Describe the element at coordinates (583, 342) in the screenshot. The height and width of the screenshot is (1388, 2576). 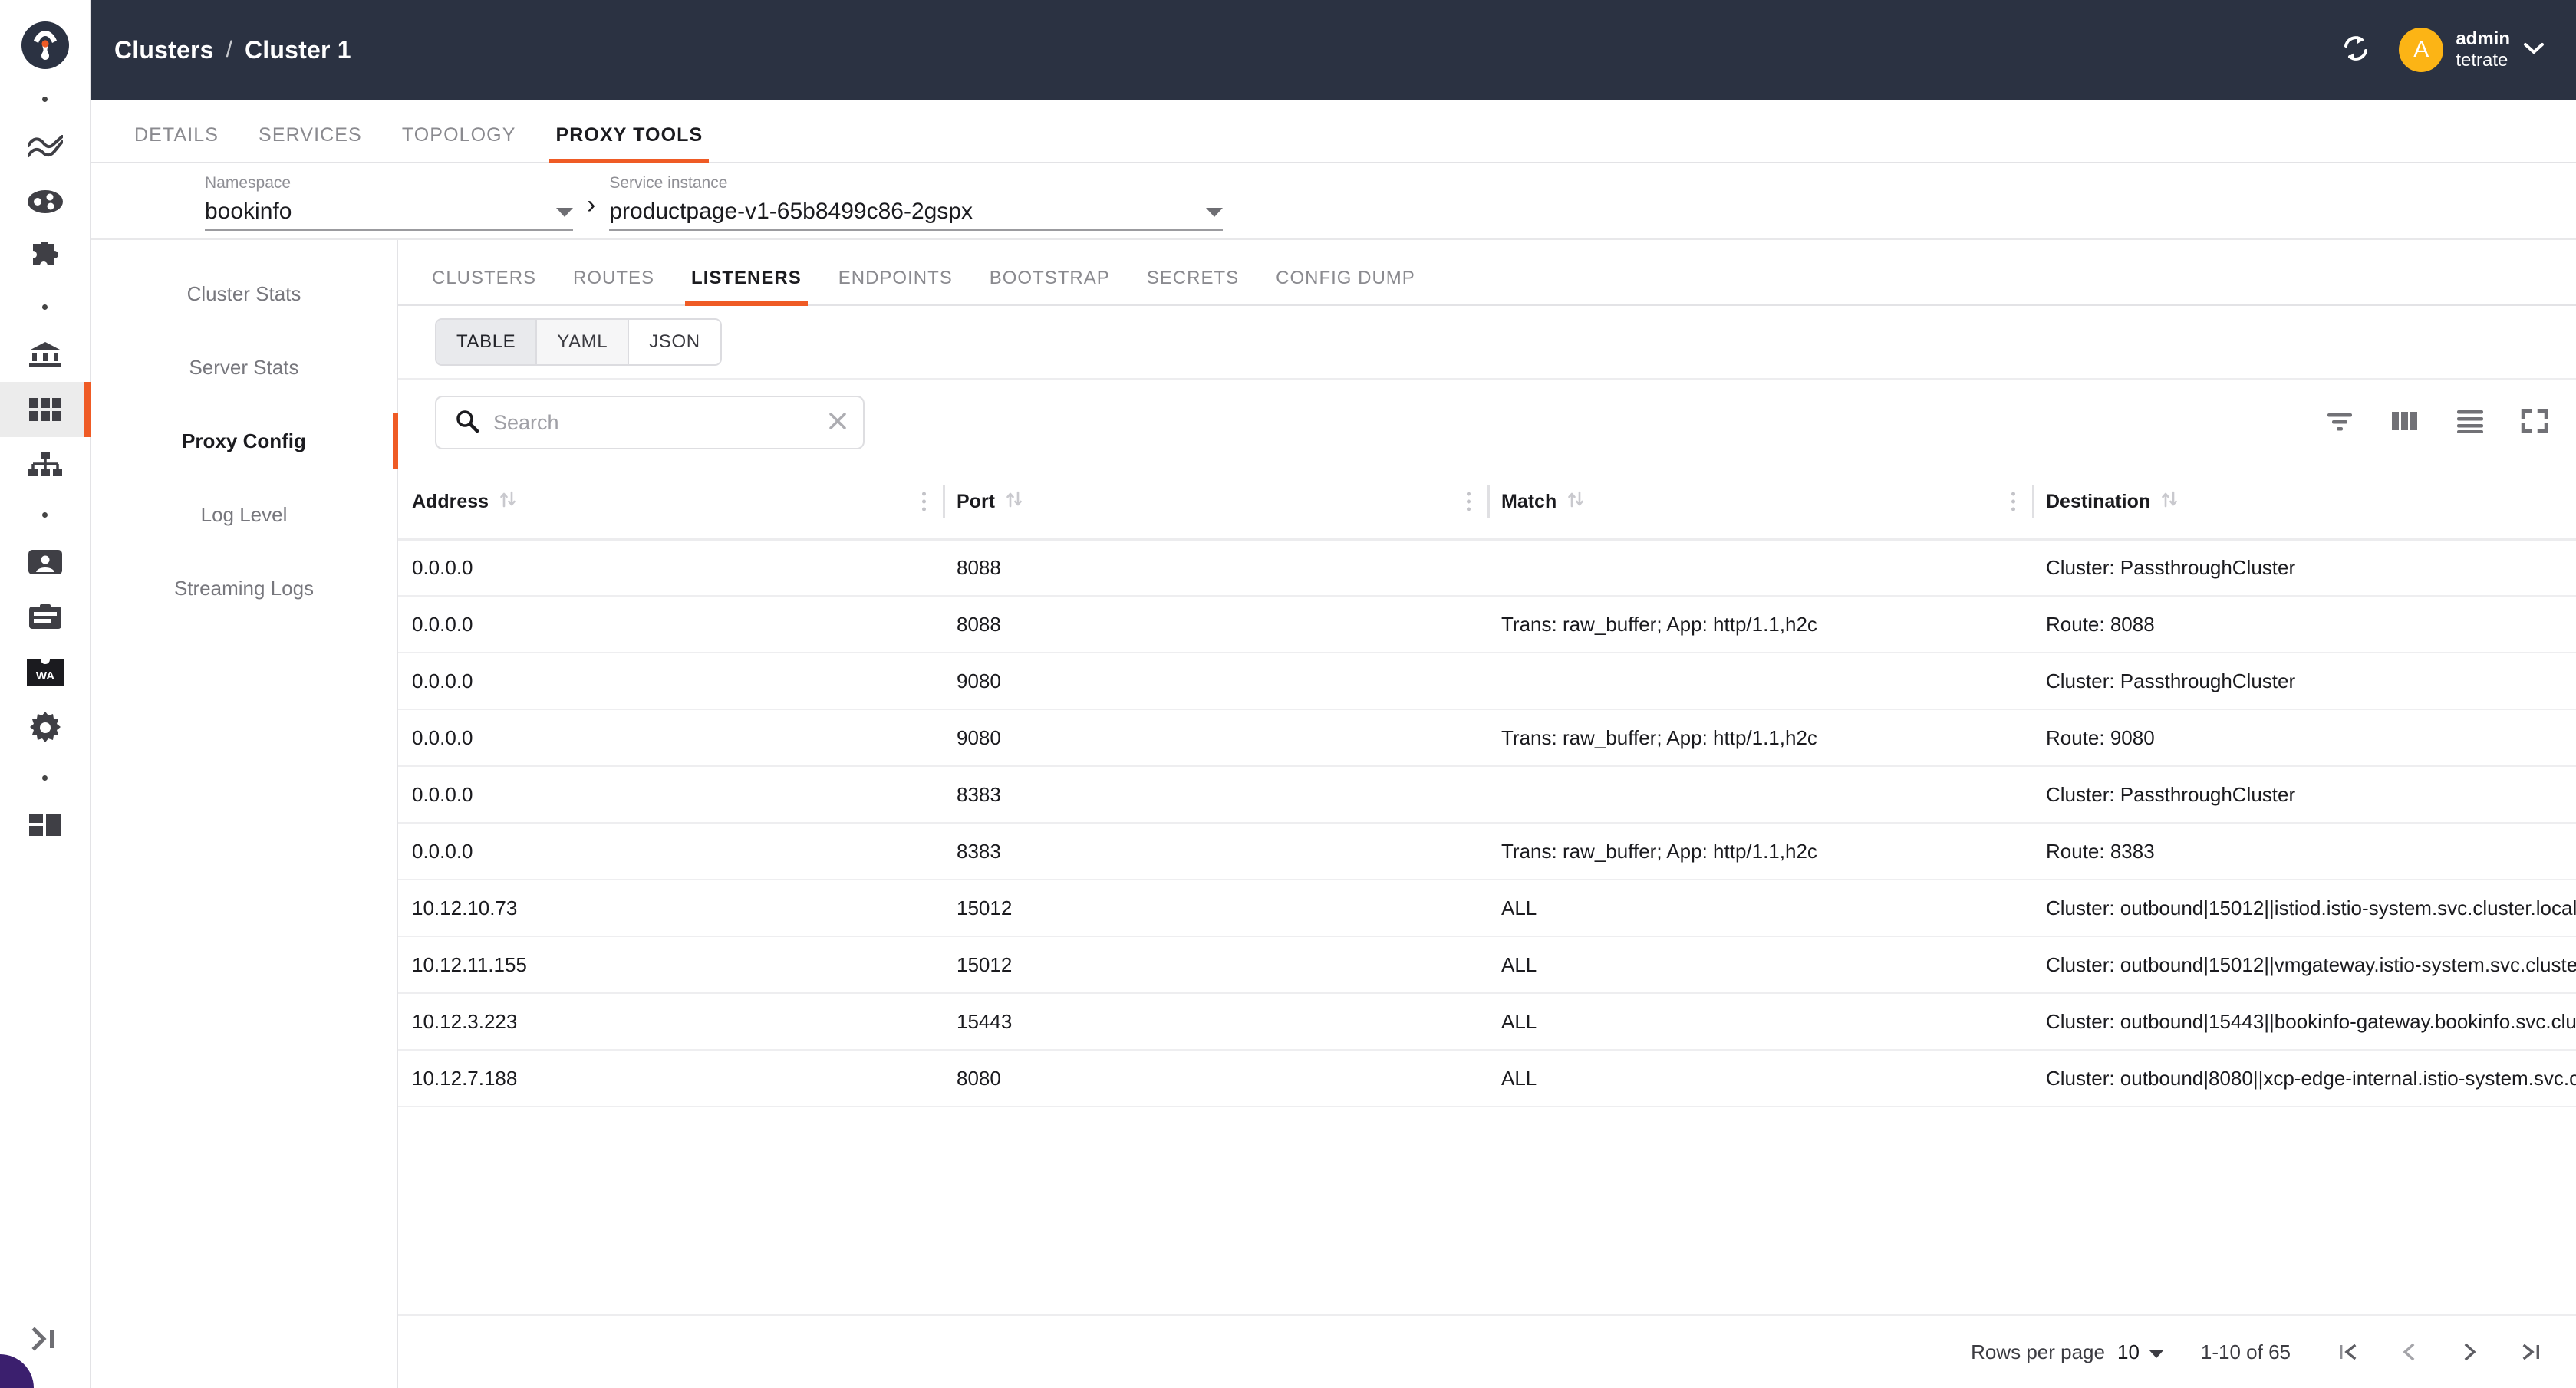
I see `format-yaml-button: YAML` at that location.